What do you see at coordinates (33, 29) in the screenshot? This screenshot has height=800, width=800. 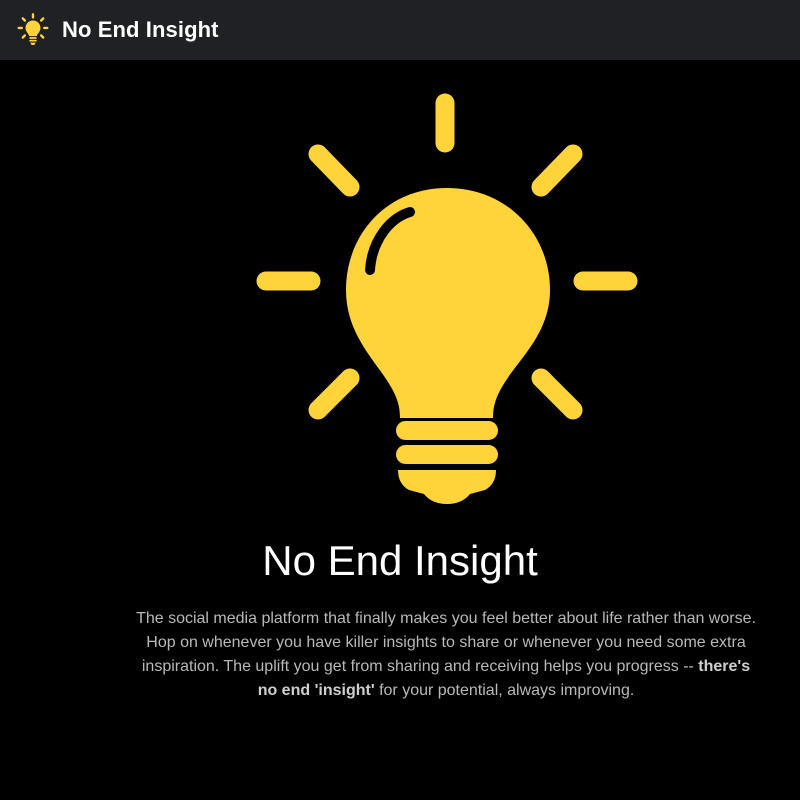 I see `lightbulb-icon` at bounding box center [33, 29].